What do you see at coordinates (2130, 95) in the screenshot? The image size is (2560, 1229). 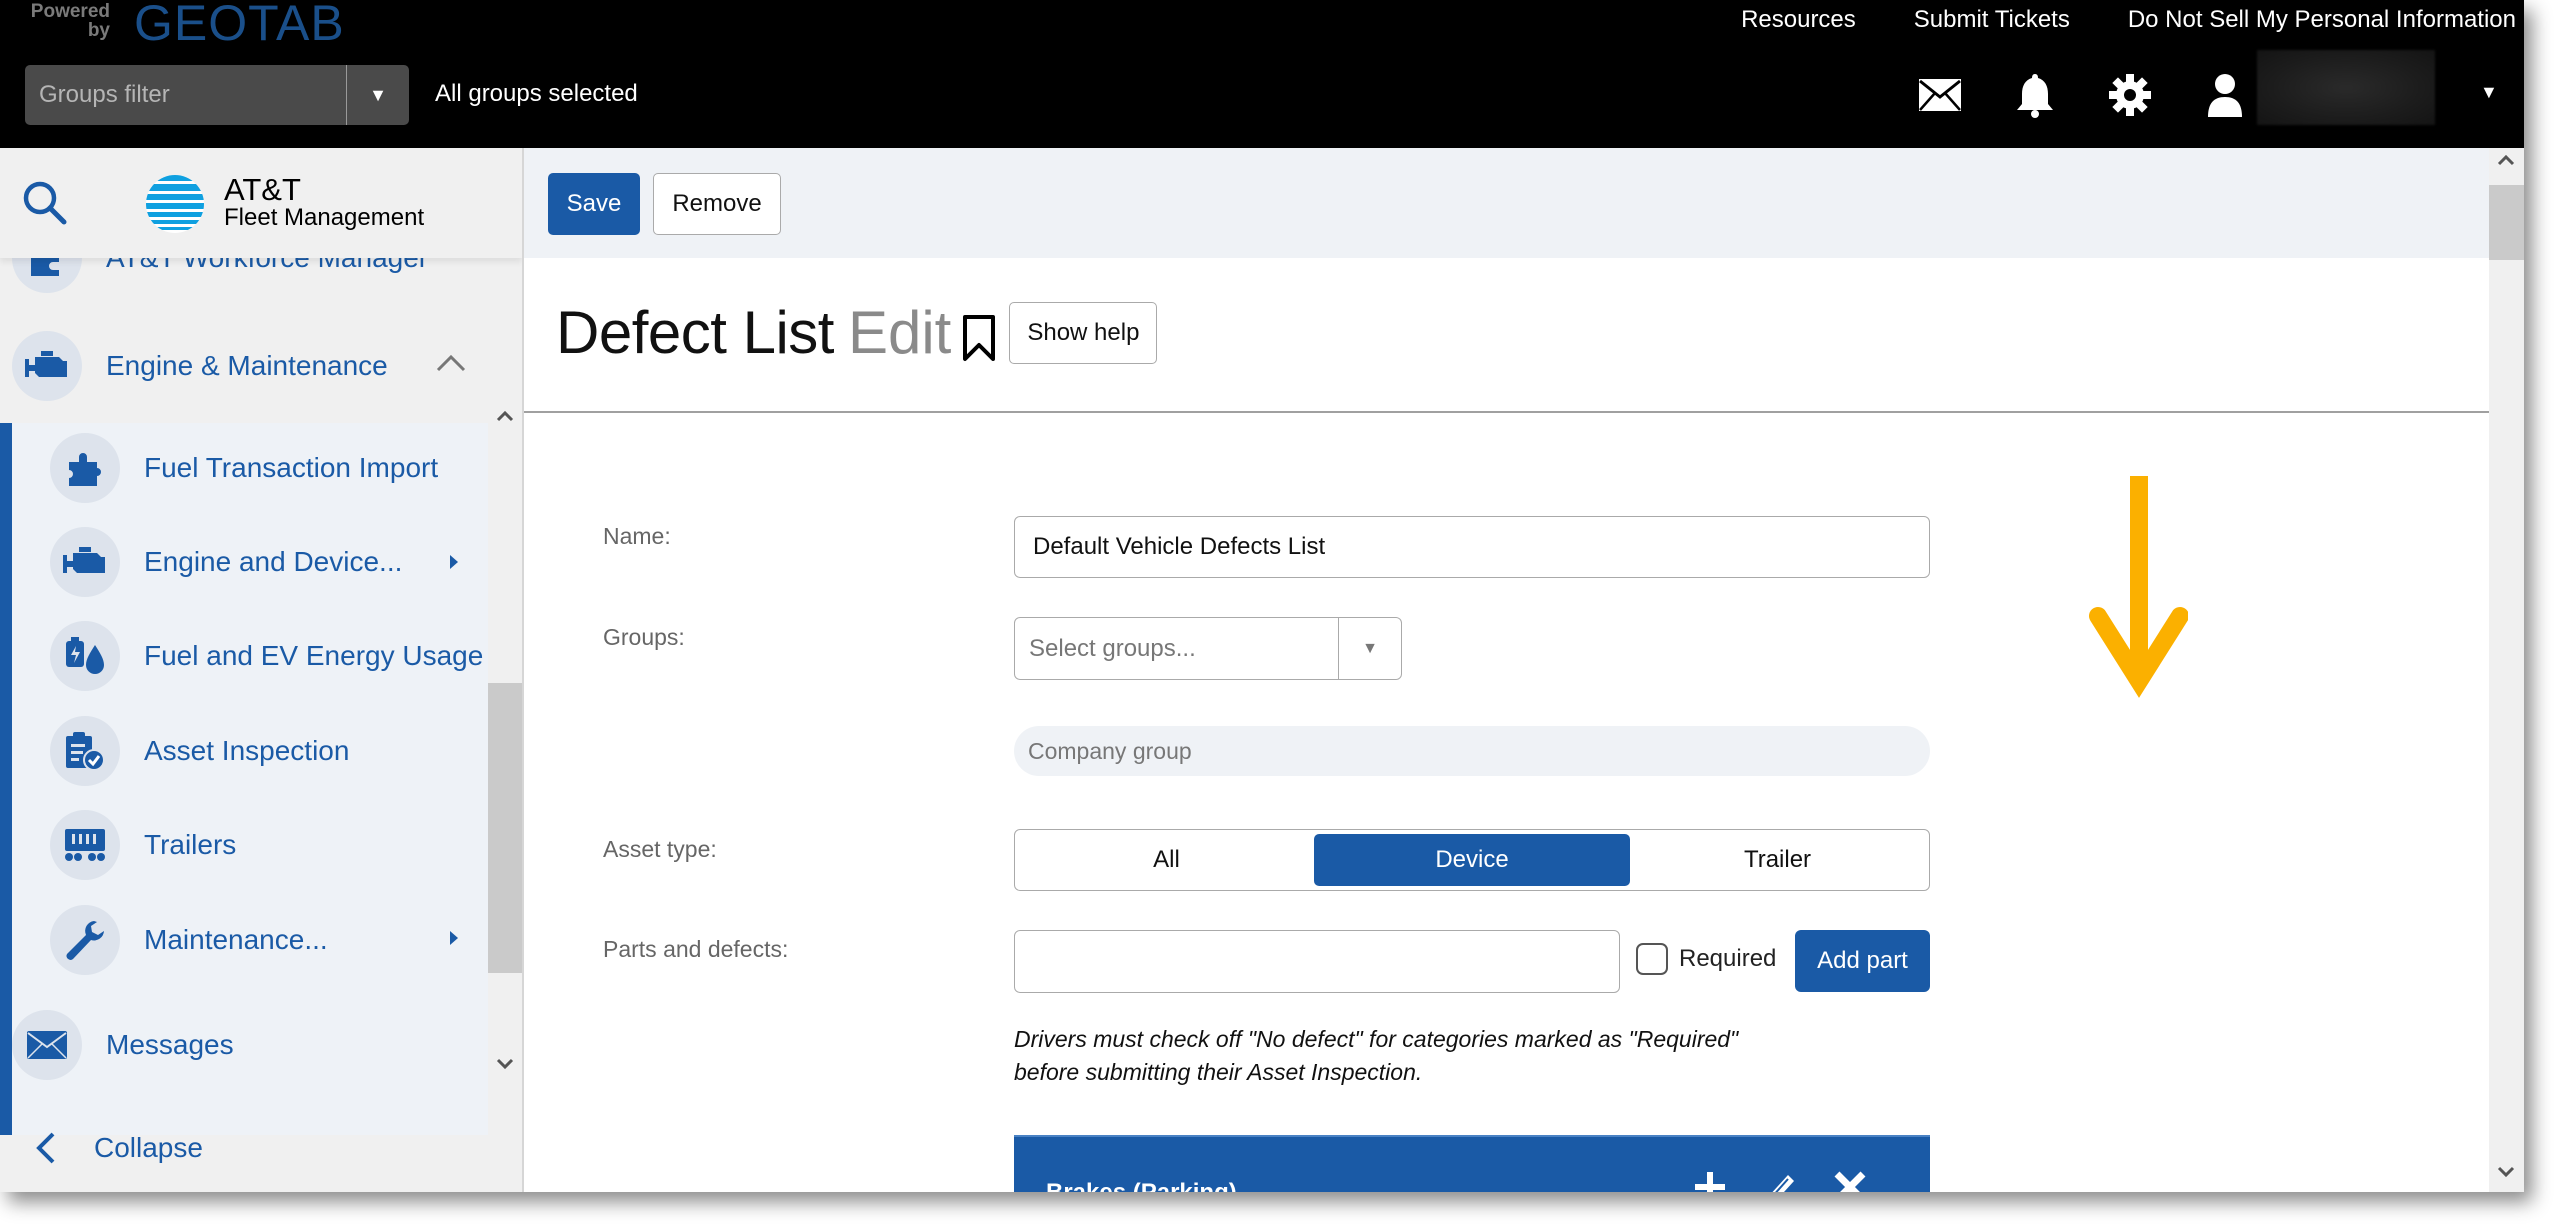 I see `gear-icon` at bounding box center [2130, 95].